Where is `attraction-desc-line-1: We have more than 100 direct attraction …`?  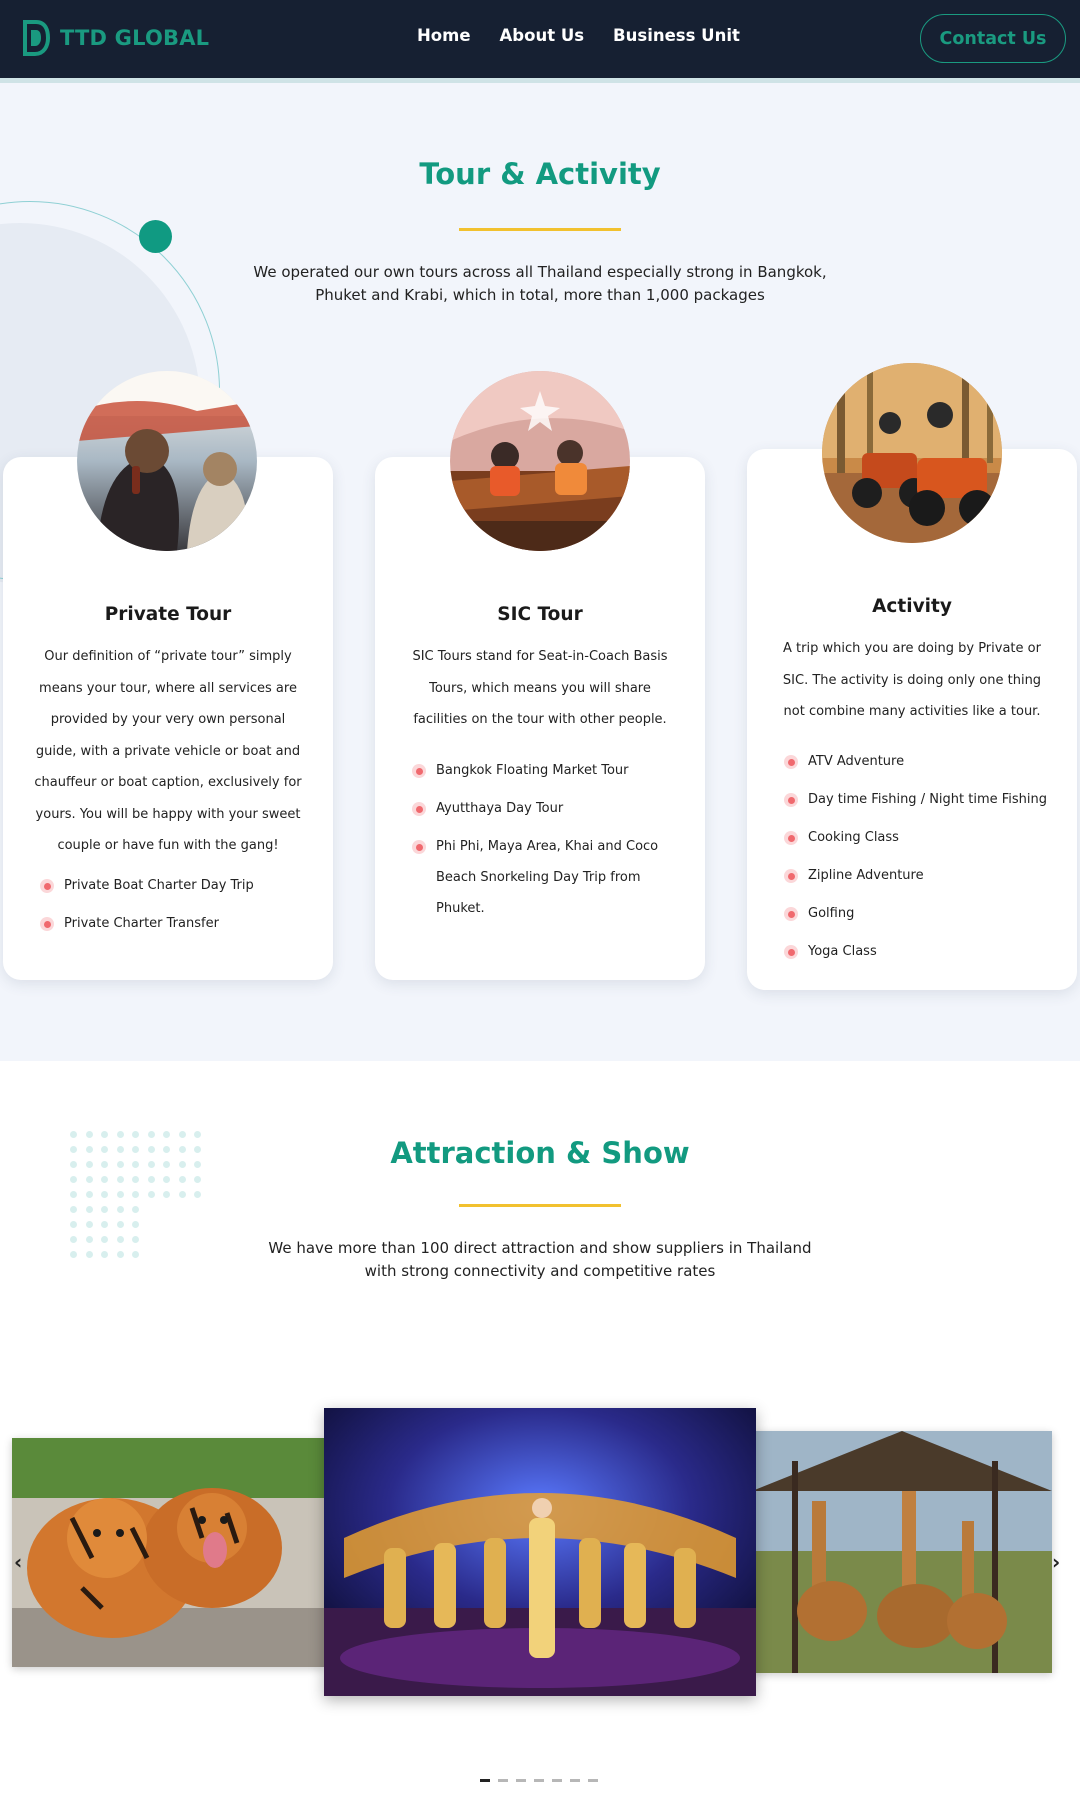 attraction-desc-line-1: We have more than 100 direct attraction … is located at coordinates (540, 1248).